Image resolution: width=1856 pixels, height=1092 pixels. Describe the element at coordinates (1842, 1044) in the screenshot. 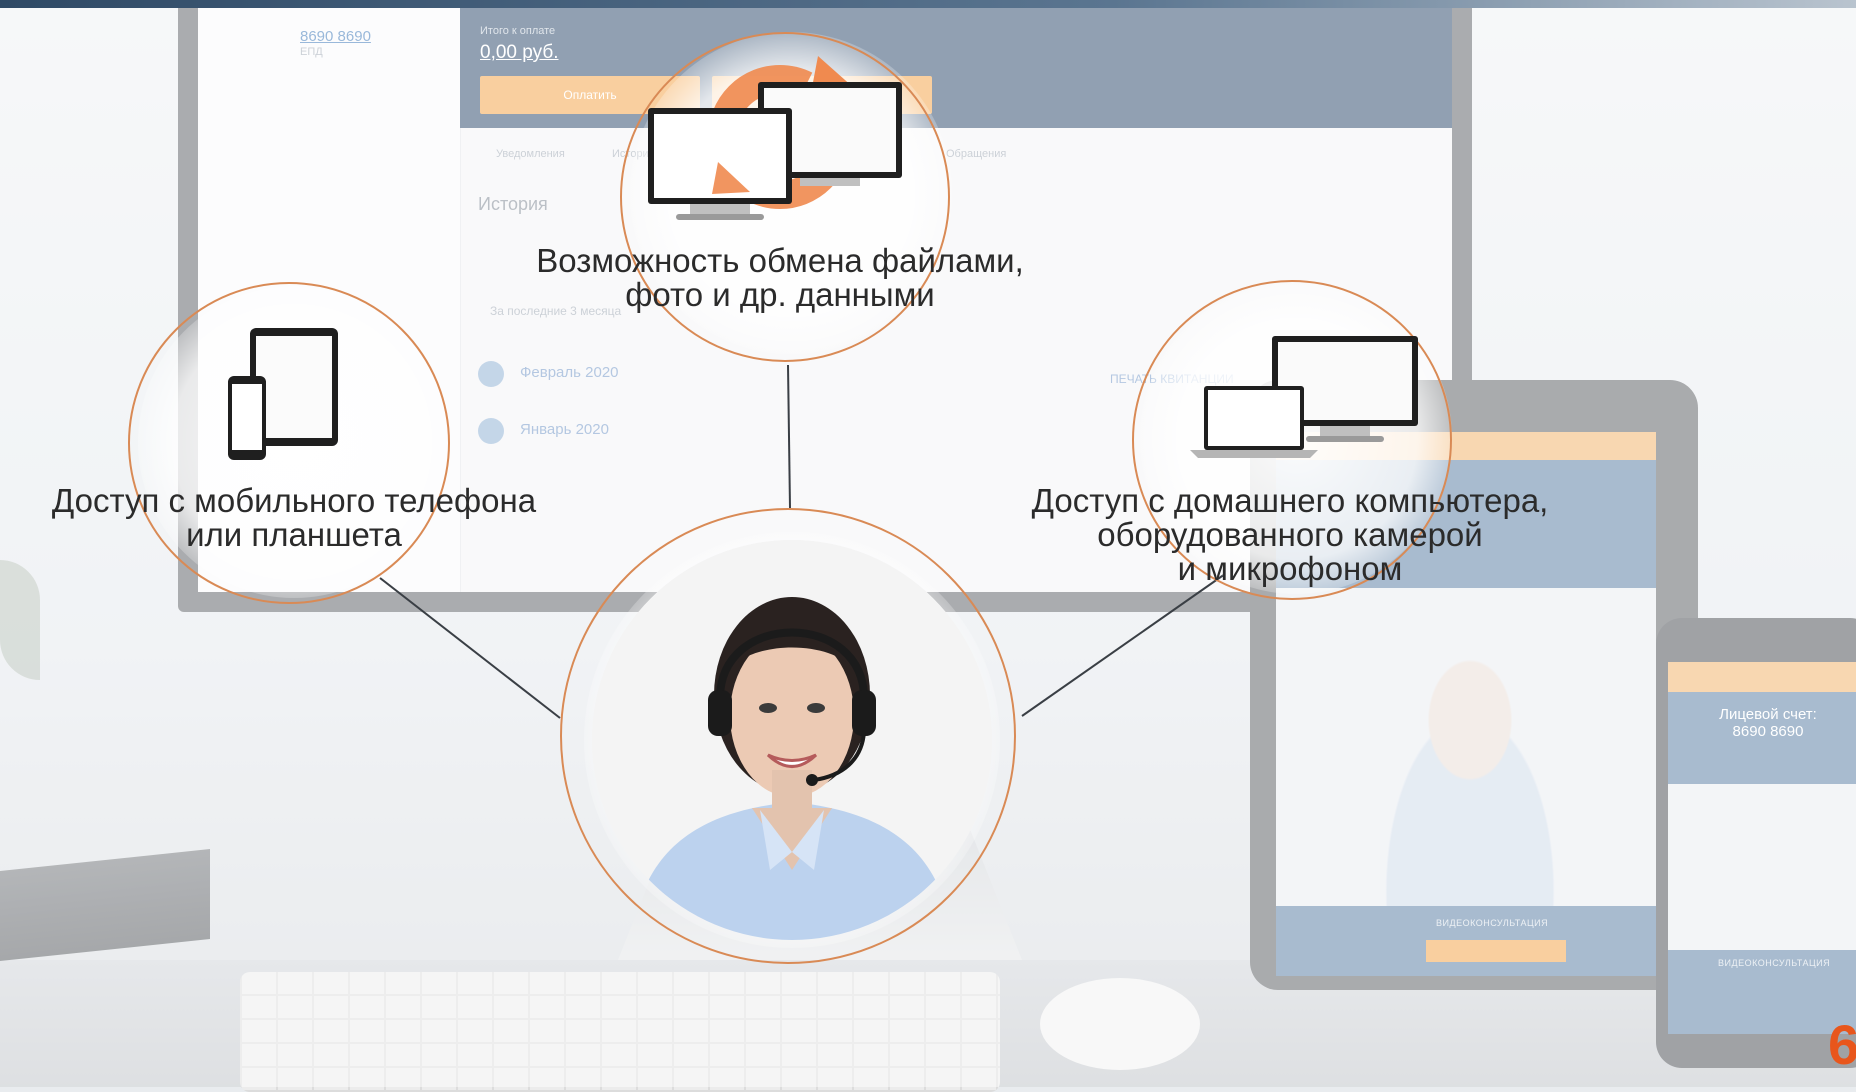

I see `page-number: 6` at that location.